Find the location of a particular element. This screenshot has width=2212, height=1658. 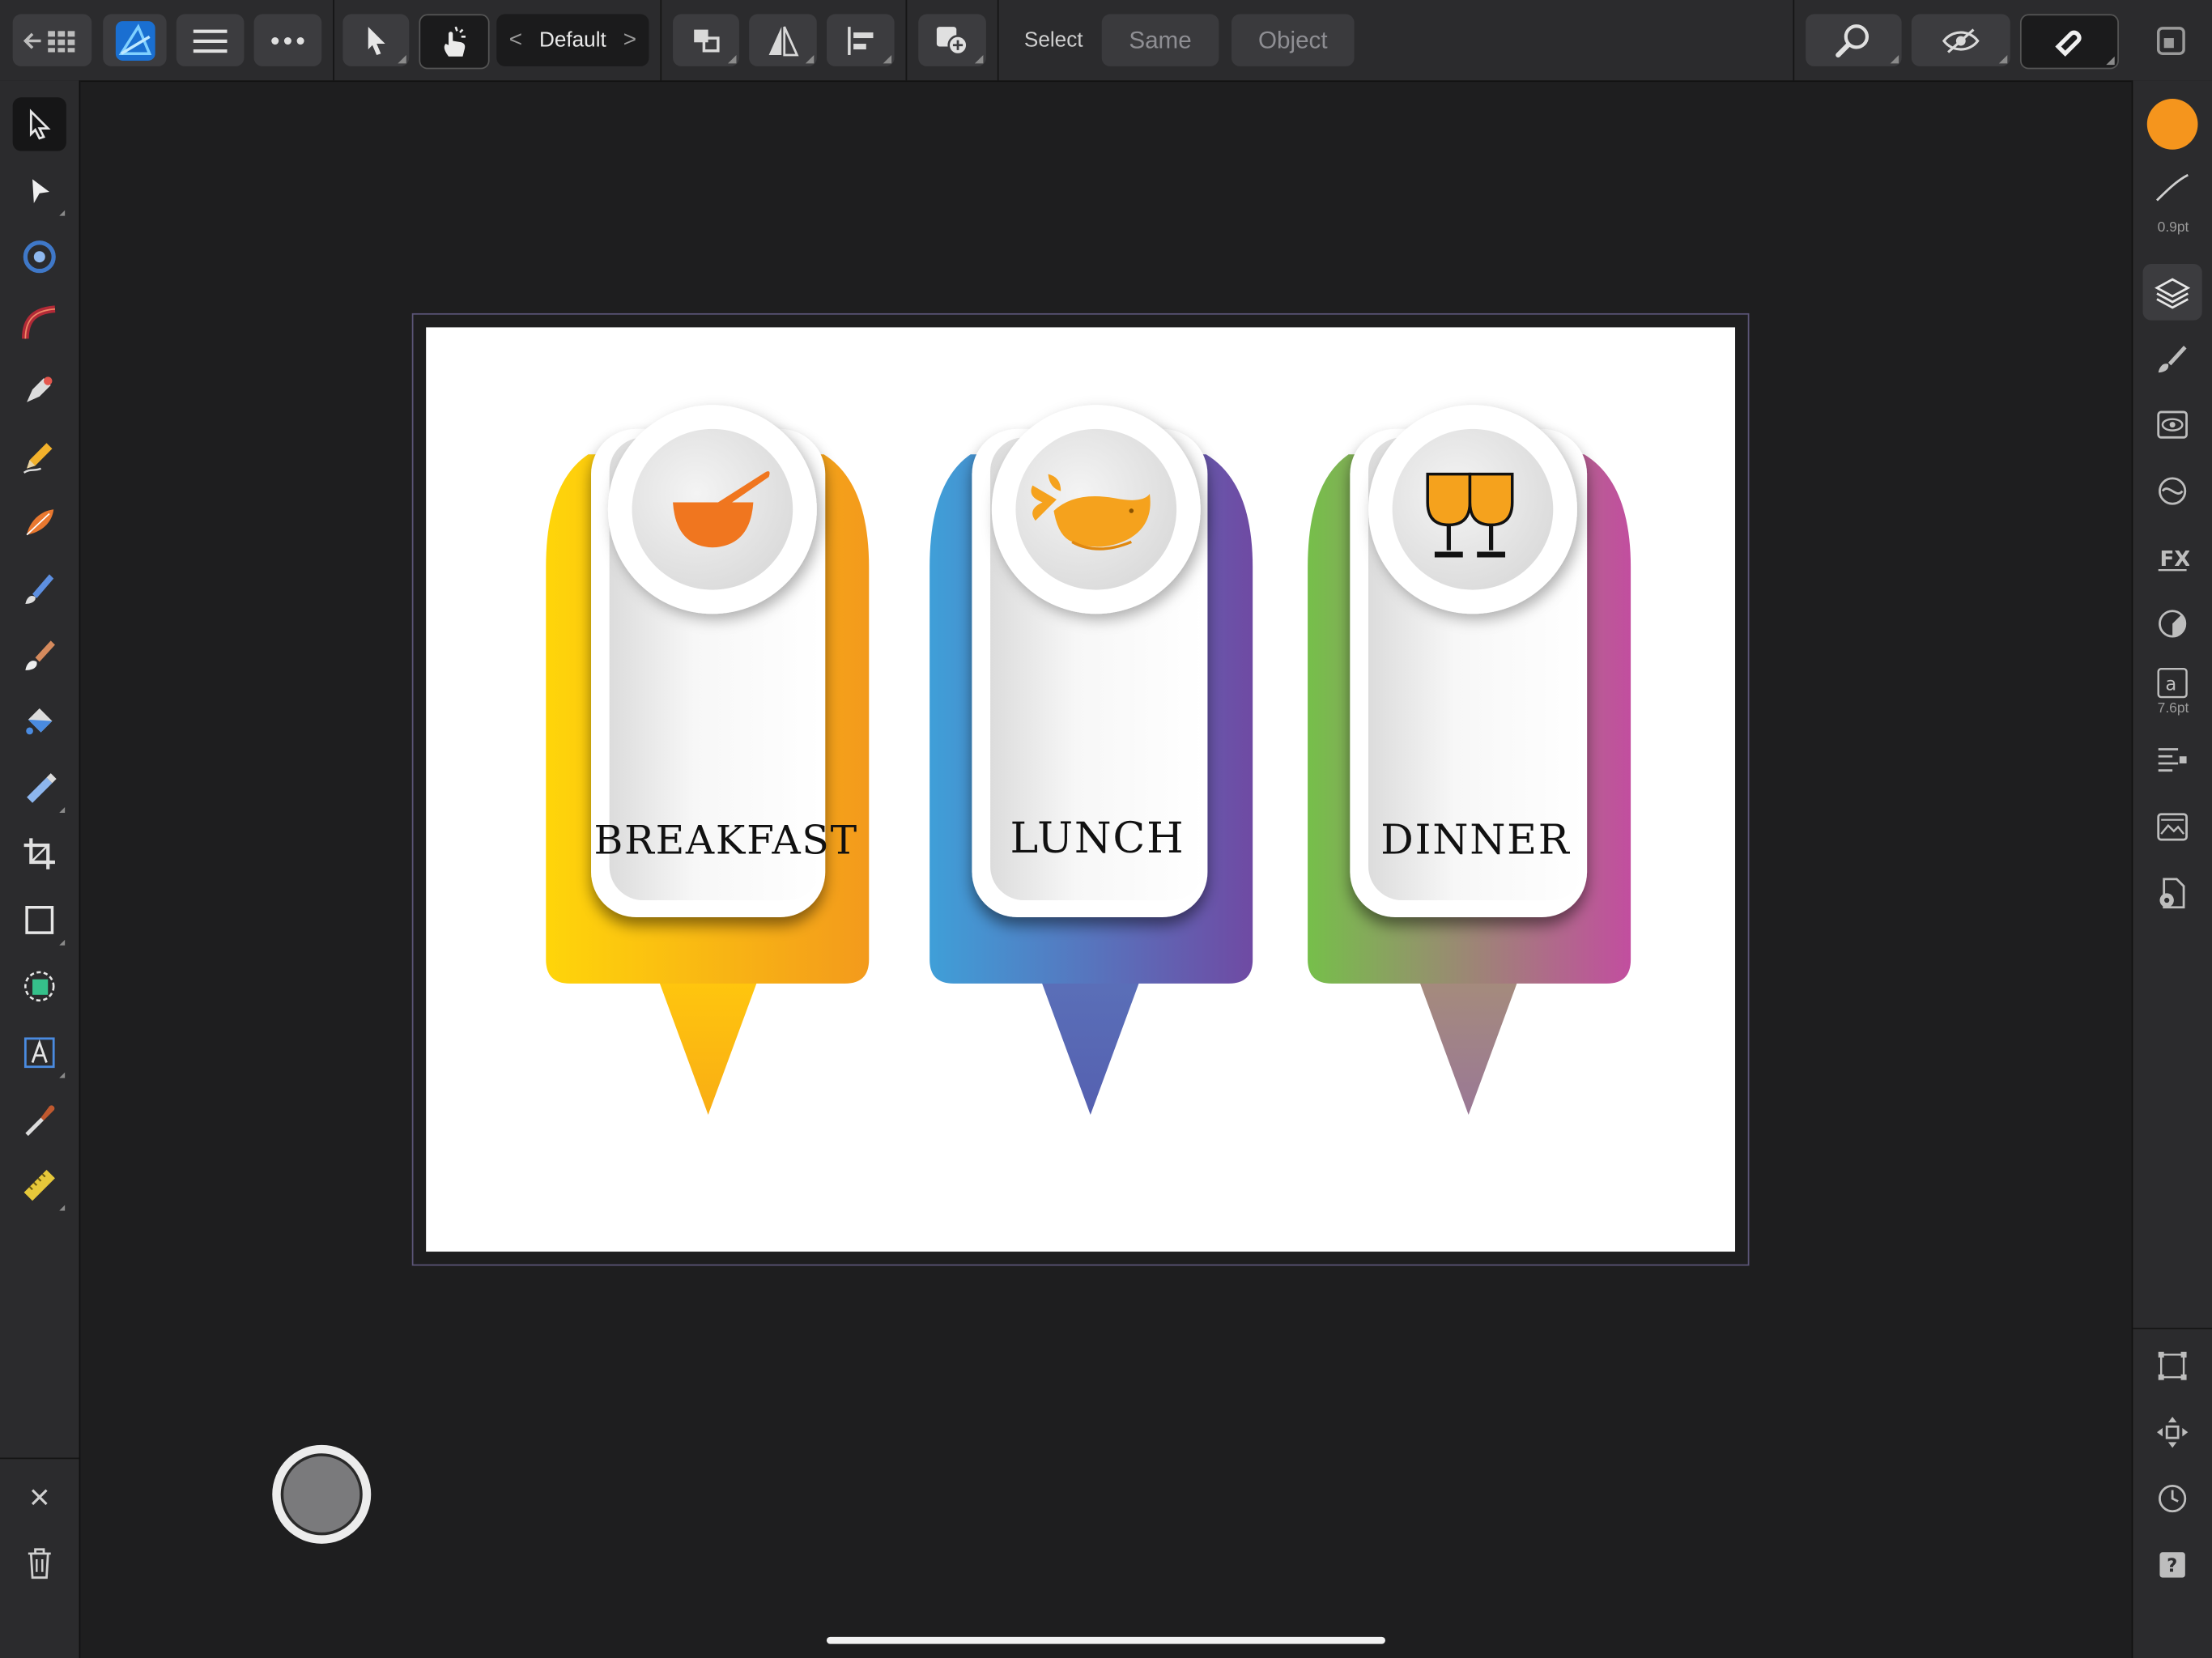

paragraph-icon is located at coordinates (2172, 760).